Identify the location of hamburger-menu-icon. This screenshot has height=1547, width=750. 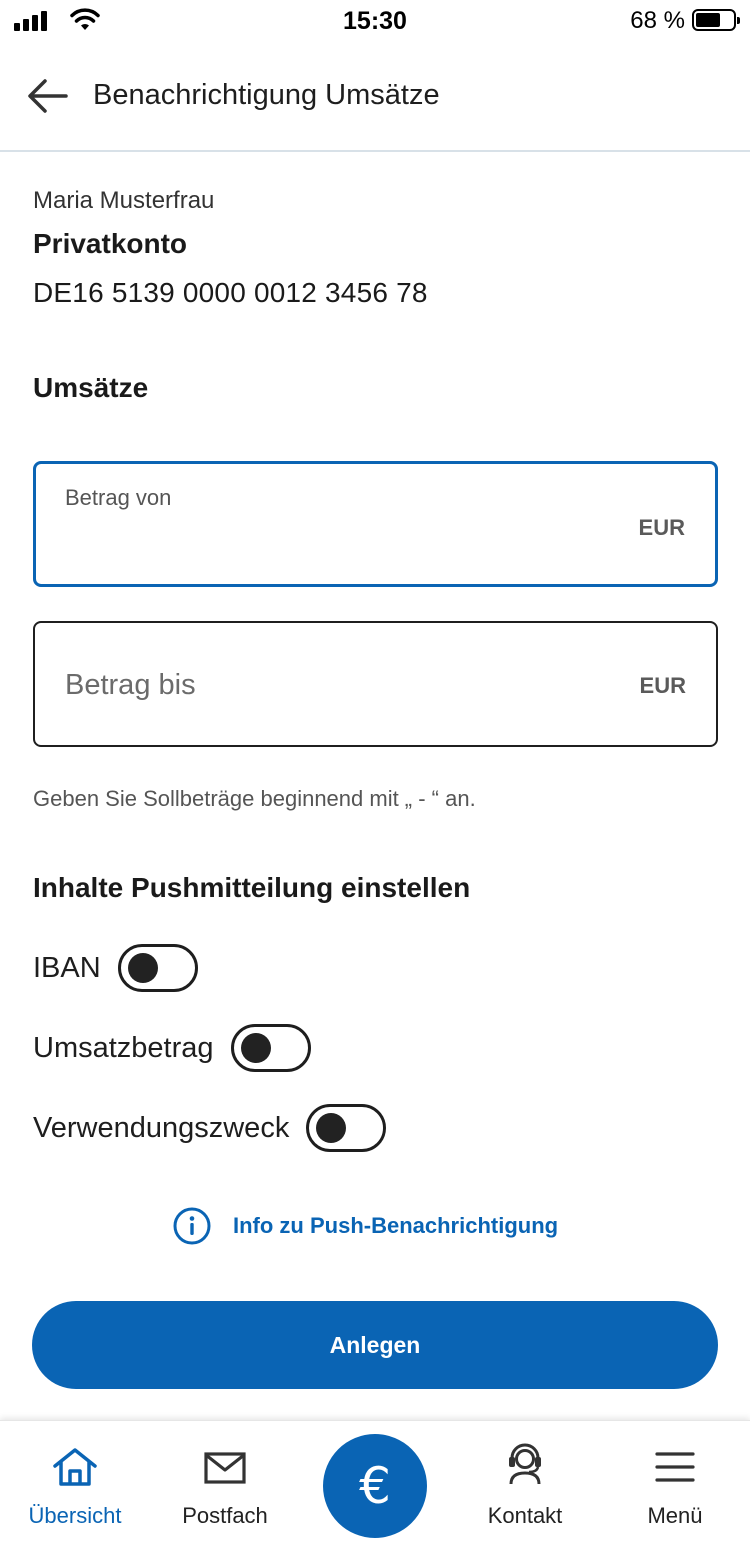
(675, 1467).